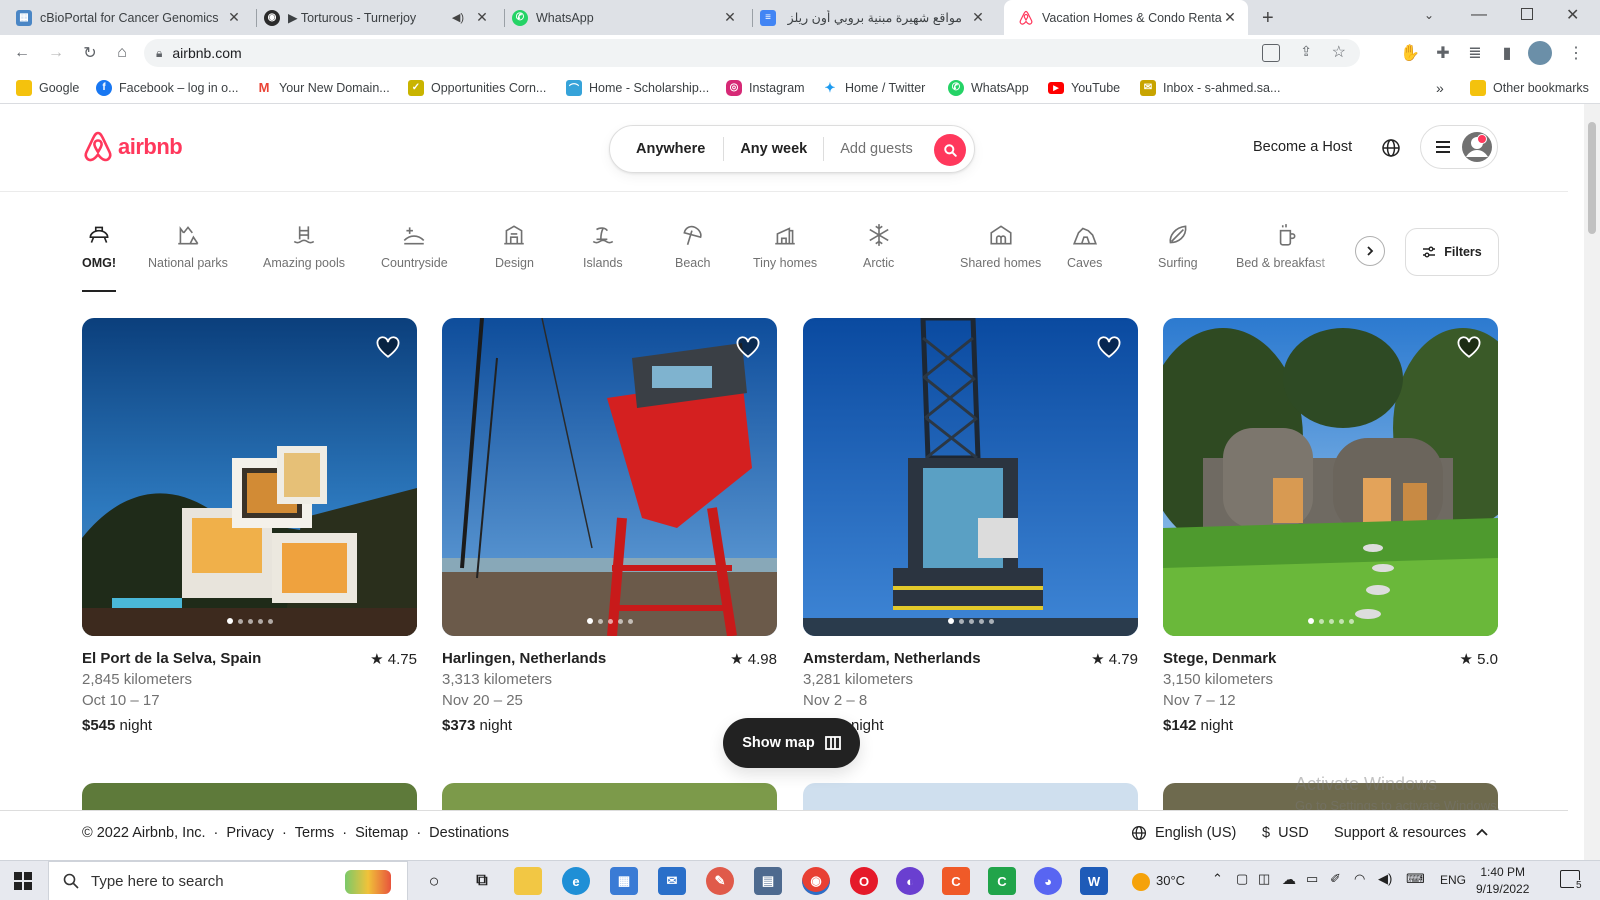  What do you see at coordinates (1592, 178) in the screenshot?
I see `scrollbar-thumb` at bounding box center [1592, 178].